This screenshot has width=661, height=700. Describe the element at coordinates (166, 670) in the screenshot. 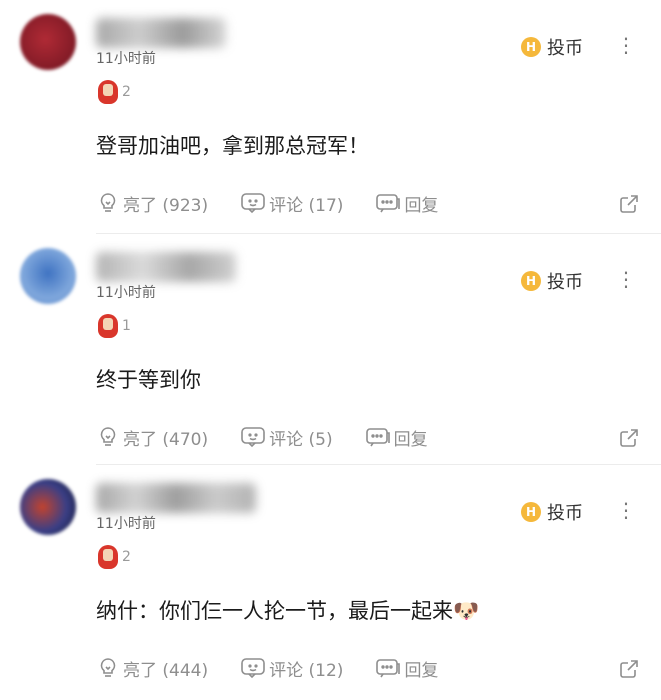

I see `like-label: 亮了 (444)` at that location.